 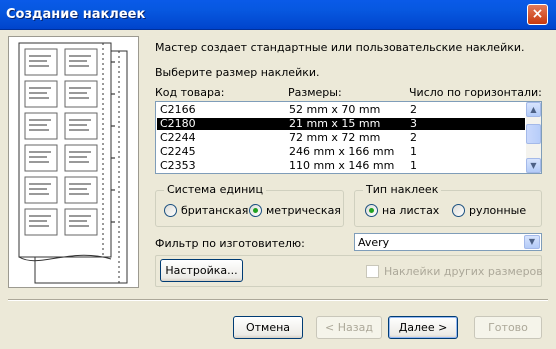 I want to click on footer-separator, so click(x=278, y=300).